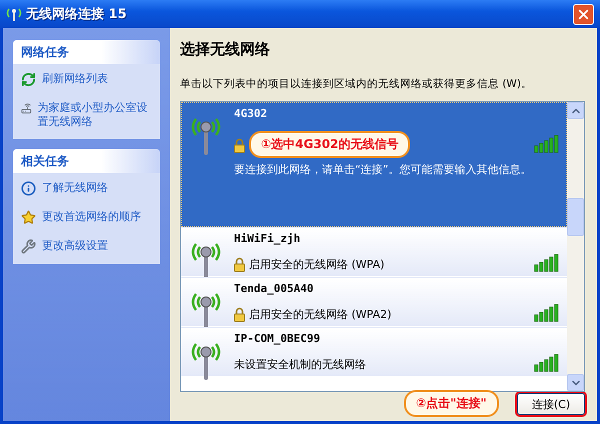 The image size is (600, 424). What do you see at coordinates (356, 84) in the screenshot?
I see `instruction-text: 单击以下列表中的项目以连接到区域内的无线网络或获得更多信息 (W)。` at bounding box center [356, 84].